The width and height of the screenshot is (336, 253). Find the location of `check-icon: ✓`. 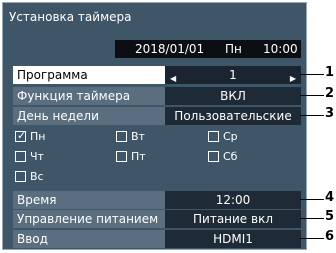

check-icon: ✓ is located at coordinates (22, 135).